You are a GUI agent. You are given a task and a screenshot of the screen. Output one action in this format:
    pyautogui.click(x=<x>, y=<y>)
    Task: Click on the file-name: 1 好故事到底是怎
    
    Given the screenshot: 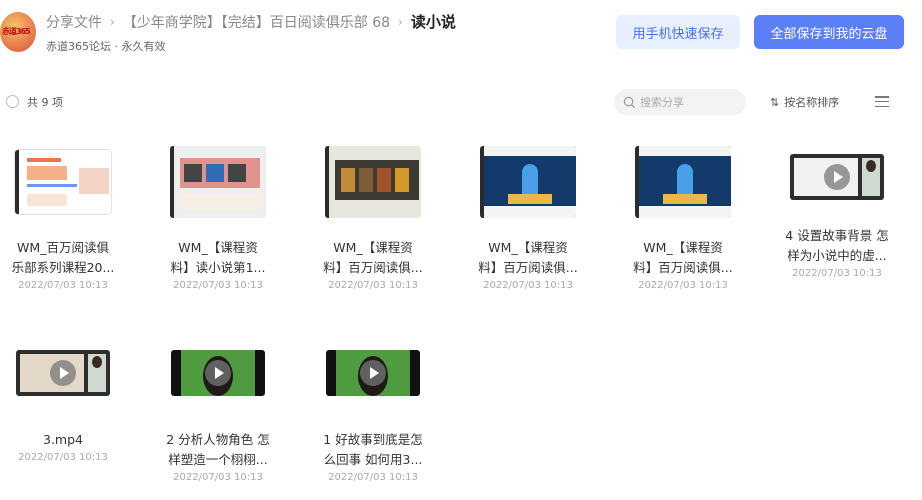 What is the action you would take?
    pyautogui.click(x=373, y=439)
    